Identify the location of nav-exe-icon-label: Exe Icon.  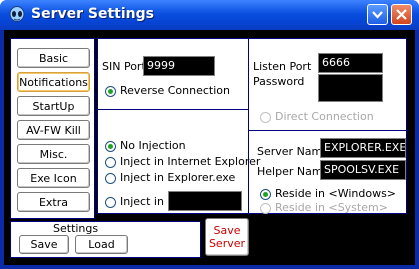
(53, 178).